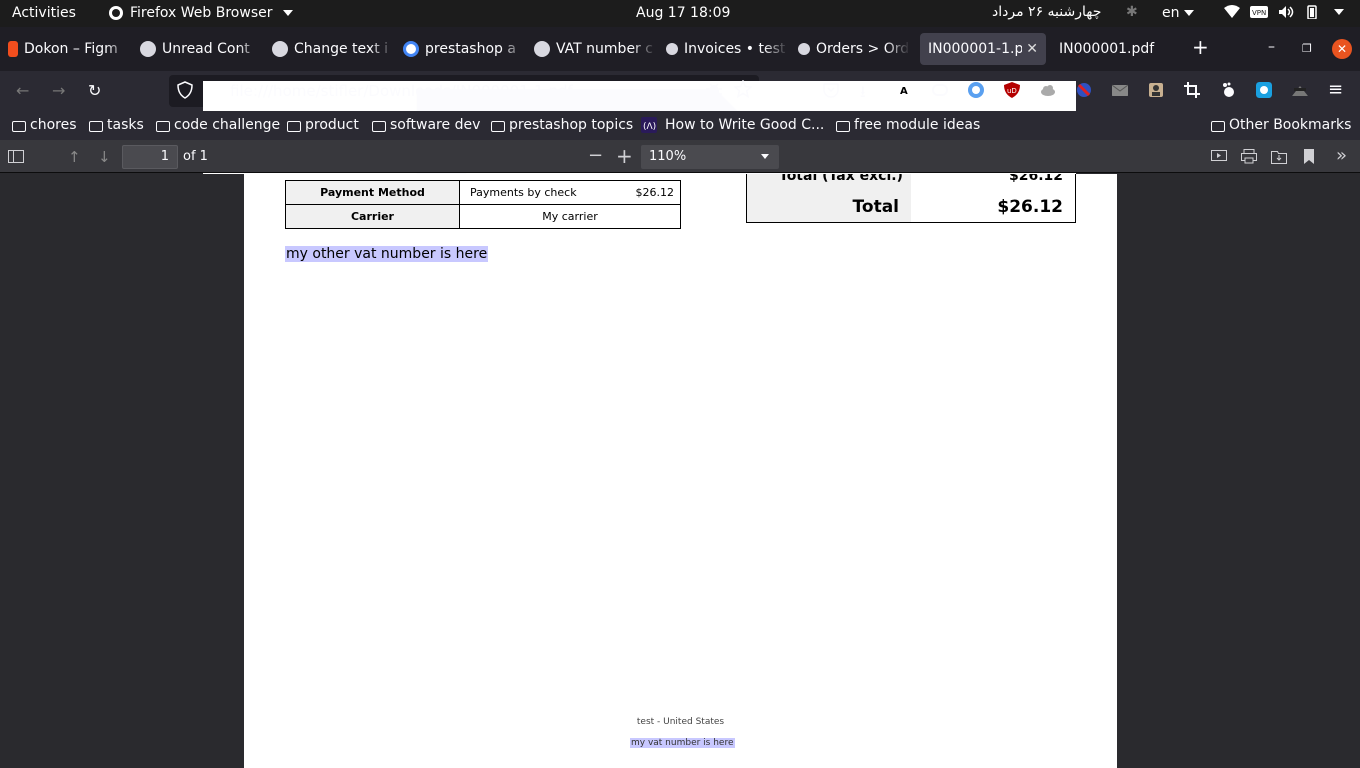  I want to click on bookmark-star-icon, so click(743, 89).